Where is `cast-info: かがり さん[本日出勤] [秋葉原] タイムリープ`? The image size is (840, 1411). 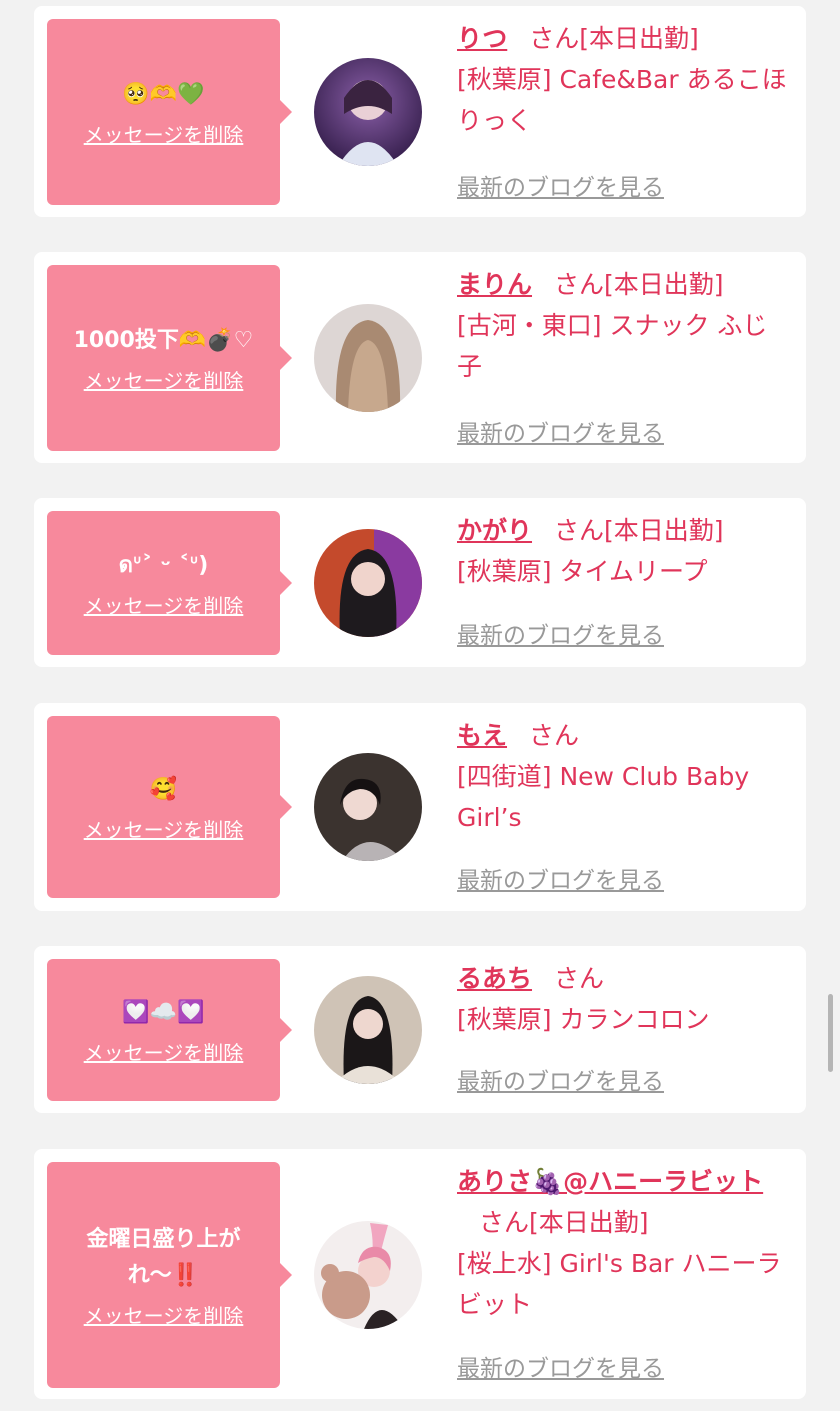 cast-info: かがり さん[本日出勤] [秋葉原] タイムリープ is located at coordinates (622, 551).